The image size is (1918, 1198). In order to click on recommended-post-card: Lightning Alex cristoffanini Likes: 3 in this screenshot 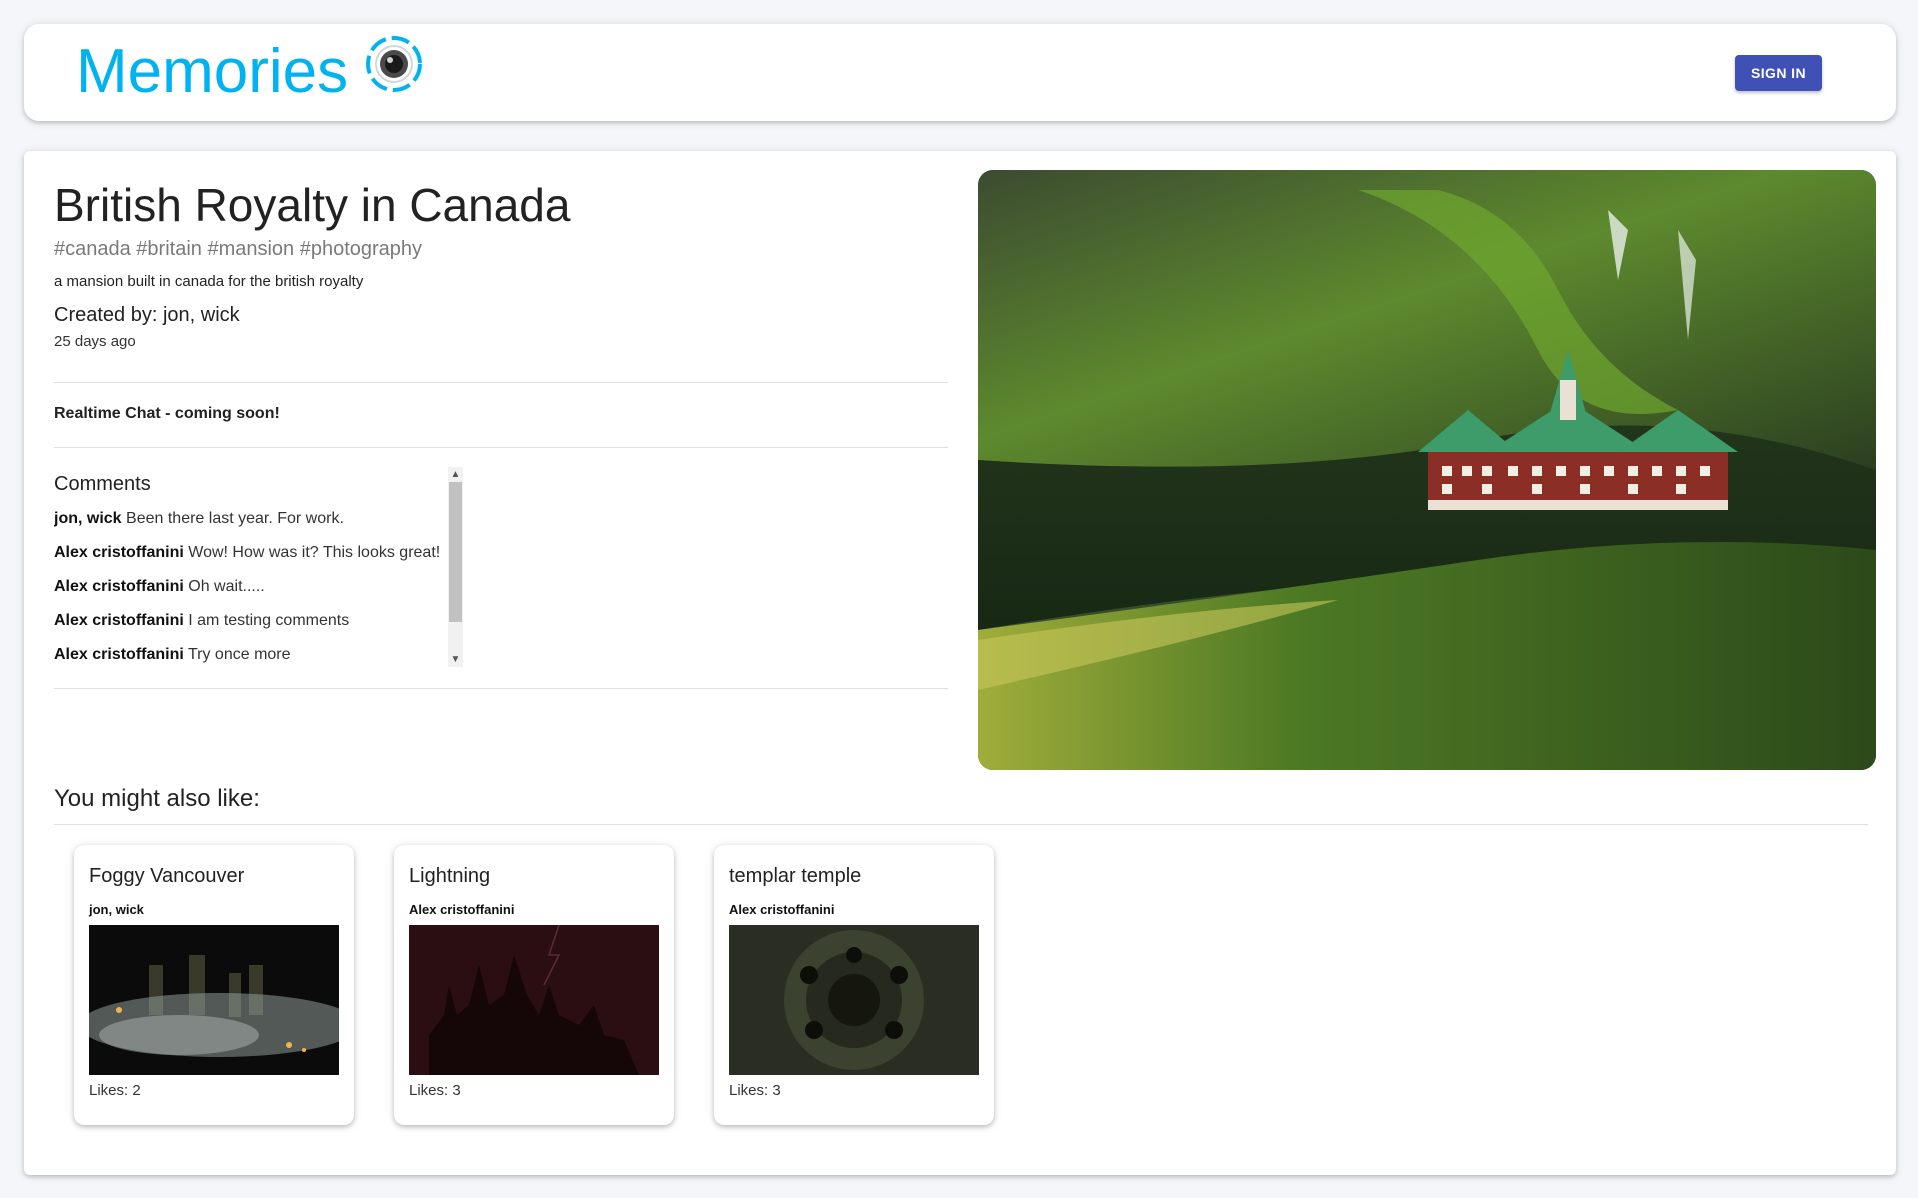, I will do `click(534, 985)`.